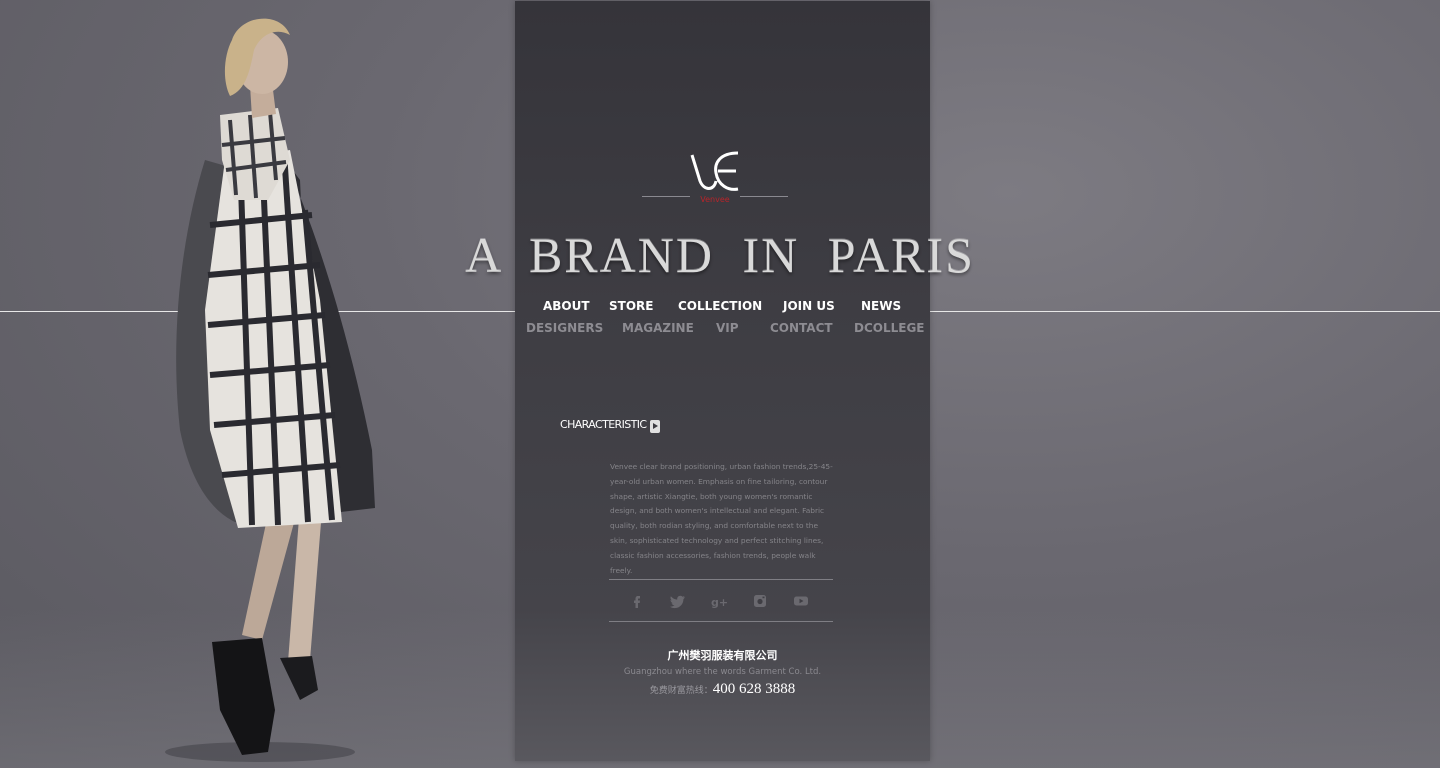 Image resolution: width=1440 pixels, height=768 pixels. Describe the element at coordinates (889, 328) in the screenshot. I see `nav-dcollege: DCOLLEGE` at that location.